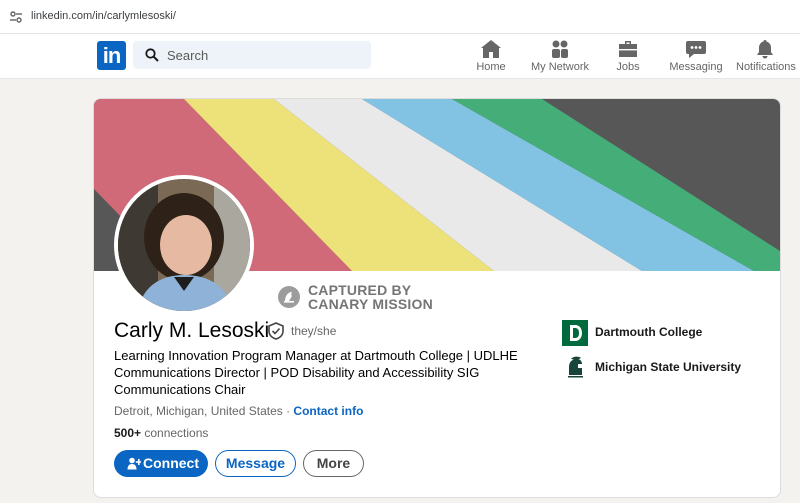  Describe the element at coordinates (134, 463) in the screenshot. I see `add-person-icon` at that location.